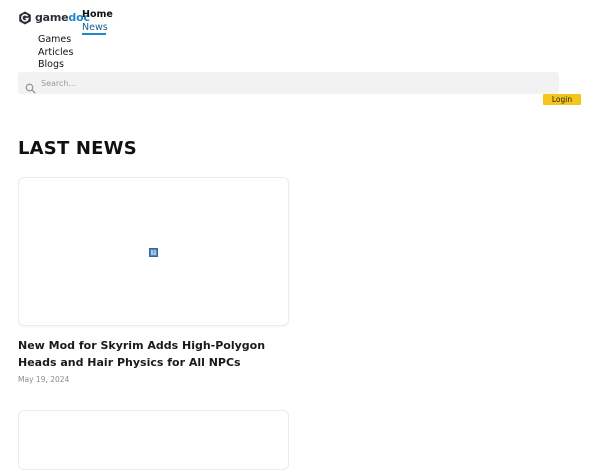 The height and width of the screenshot is (470, 600). I want to click on search-bar, so click(288, 83).